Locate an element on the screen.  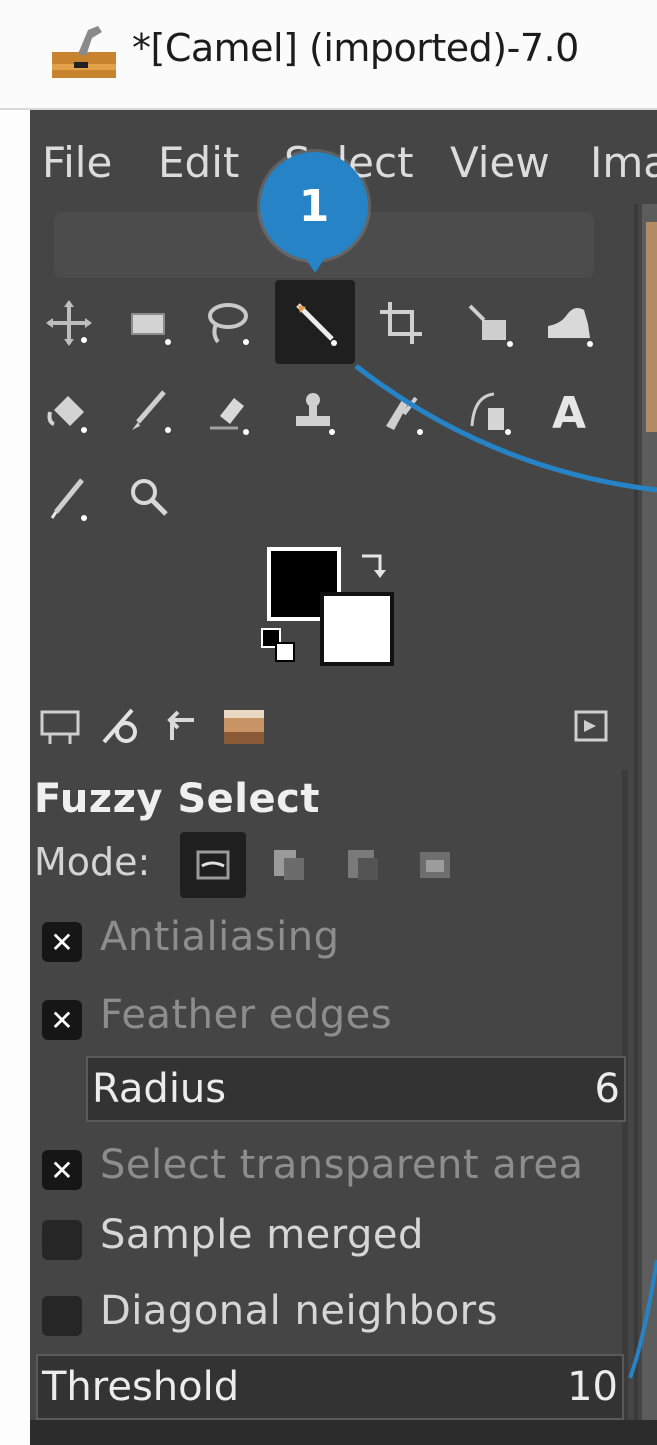
zoom-tool is located at coordinates (149, 497).